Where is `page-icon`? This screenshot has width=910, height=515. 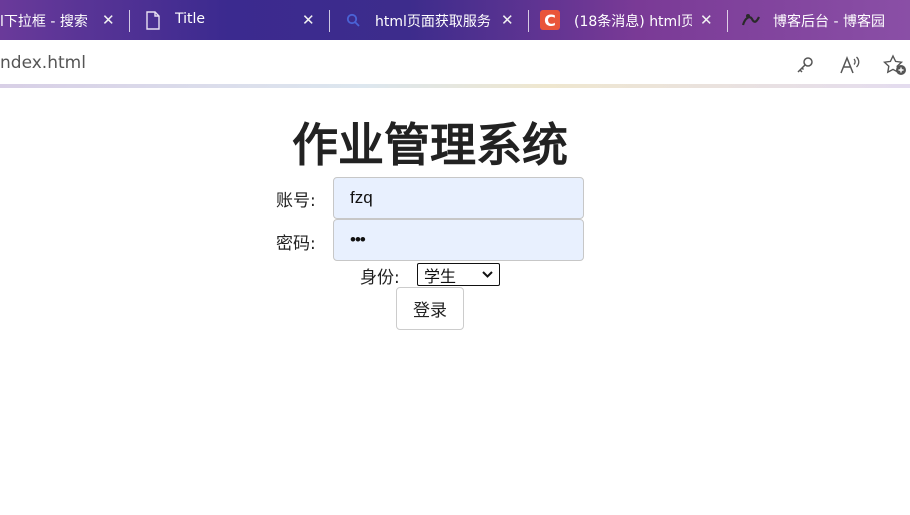
page-icon is located at coordinates (153, 20).